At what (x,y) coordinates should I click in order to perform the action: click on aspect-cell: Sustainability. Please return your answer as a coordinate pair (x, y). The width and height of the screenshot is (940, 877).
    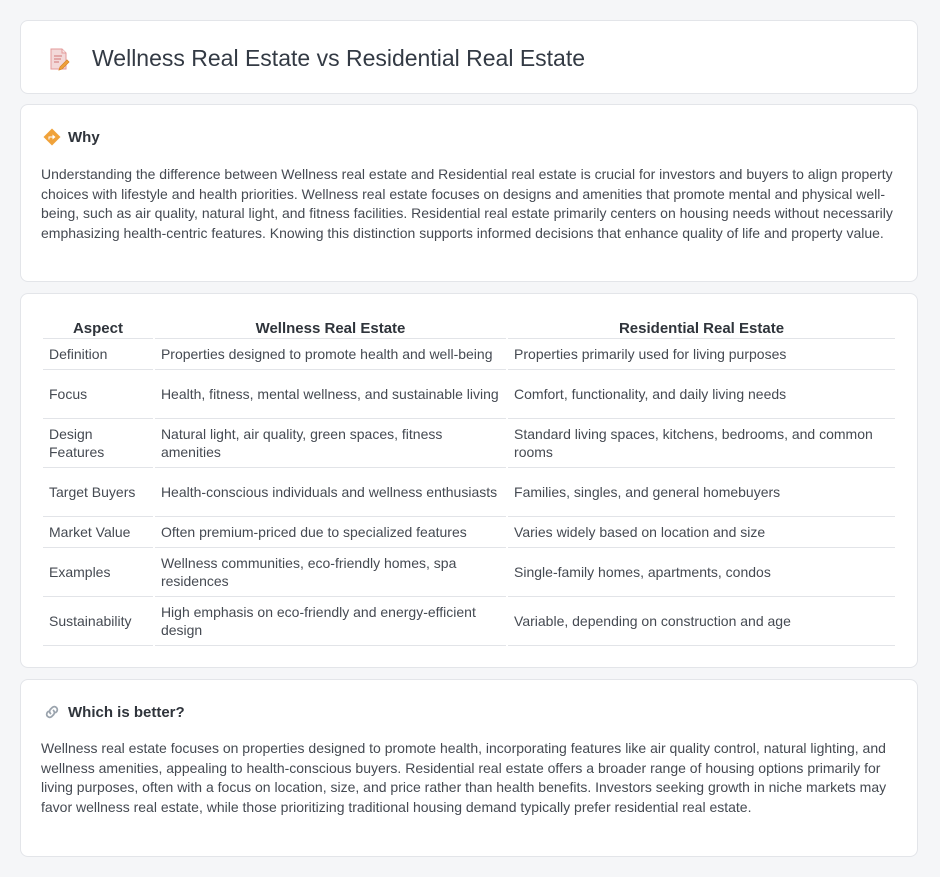
    Looking at the image, I should click on (98, 621).